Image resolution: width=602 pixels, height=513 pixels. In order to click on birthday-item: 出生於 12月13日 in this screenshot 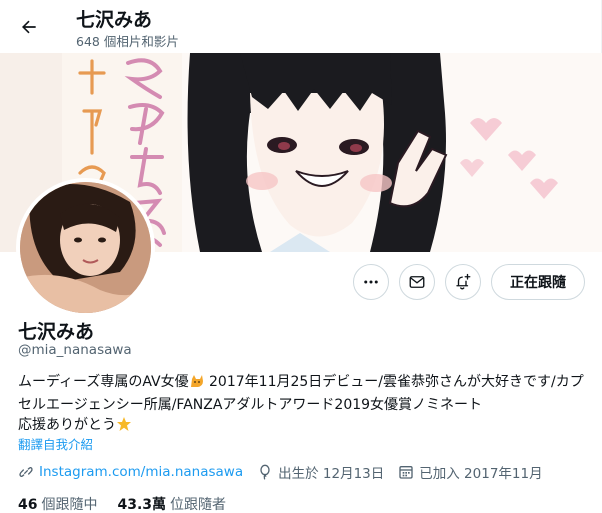, I will do `click(320, 472)`.